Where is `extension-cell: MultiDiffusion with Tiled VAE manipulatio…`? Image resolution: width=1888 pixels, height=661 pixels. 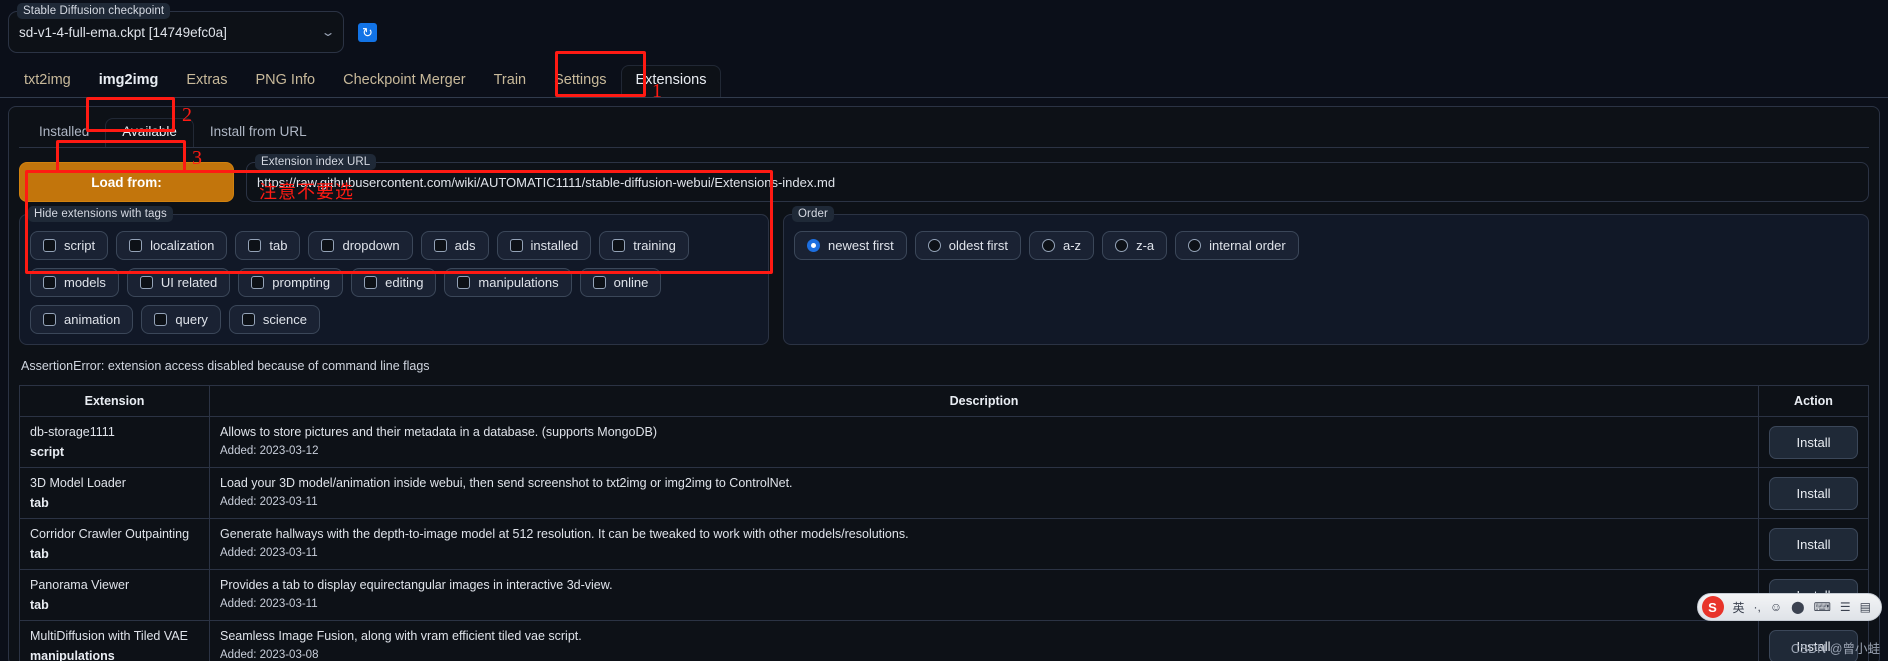 extension-cell: MultiDiffusion with Tiled VAE manipulatio… is located at coordinates (114, 640).